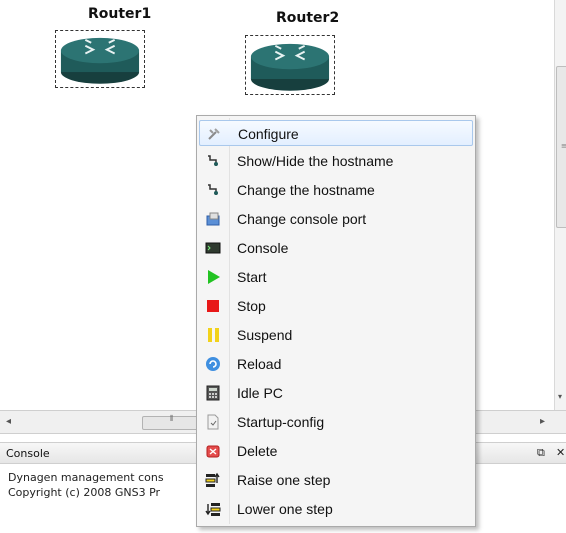 This screenshot has width=566, height=533. I want to click on menu-item-configure: Configure, so click(336, 133).